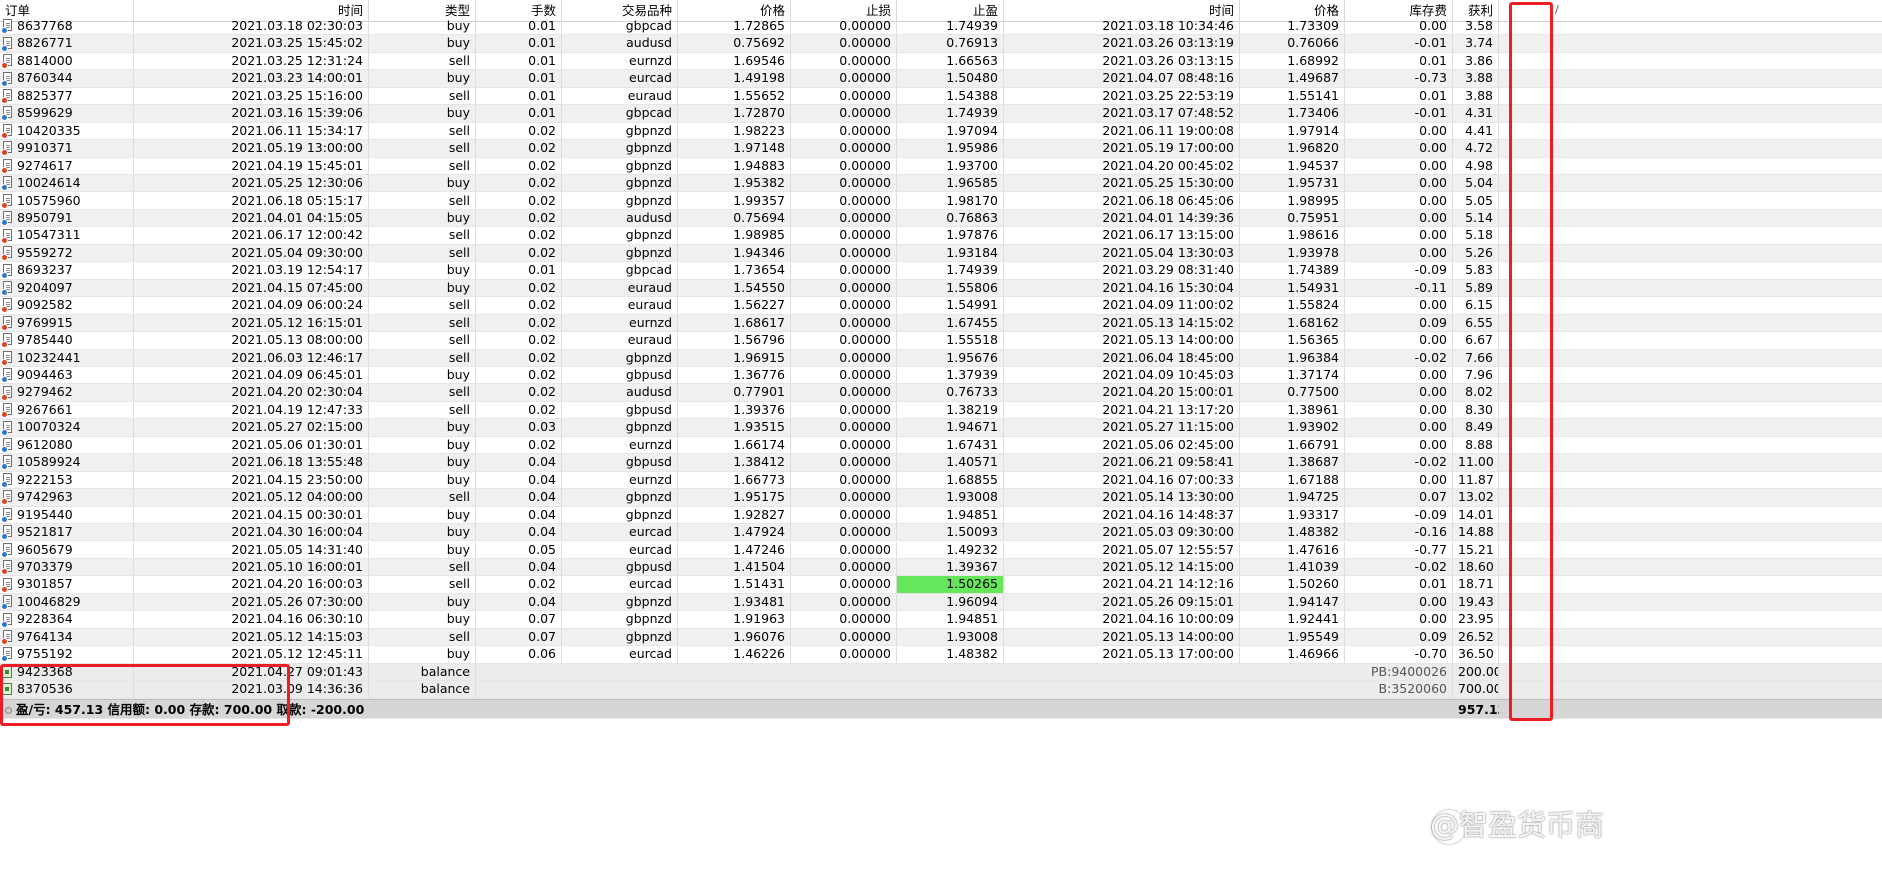  Describe the element at coordinates (734, 305) in the screenshot. I see `cell-open-price: 1.56227` at that location.